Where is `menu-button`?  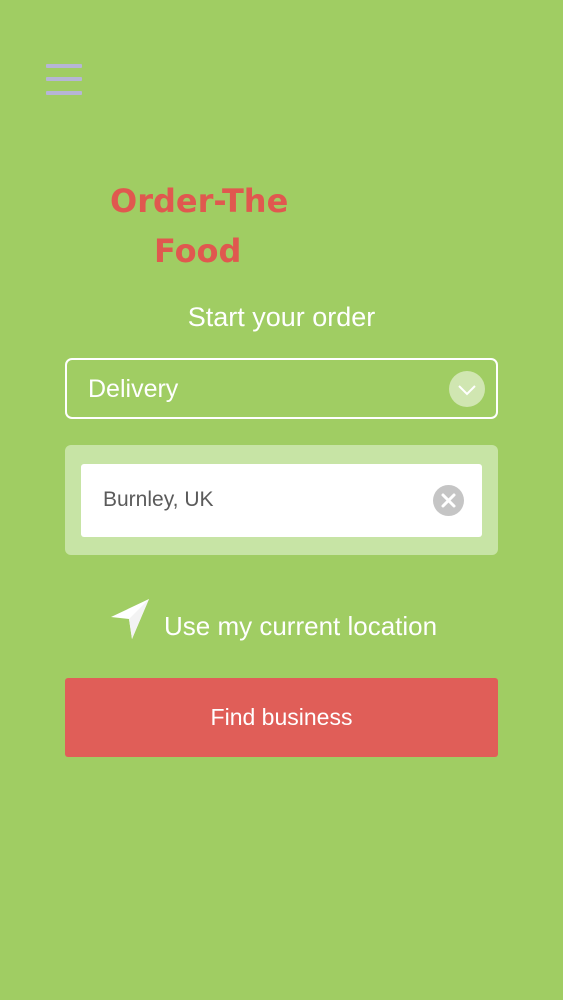 menu-button is located at coordinates (64, 80).